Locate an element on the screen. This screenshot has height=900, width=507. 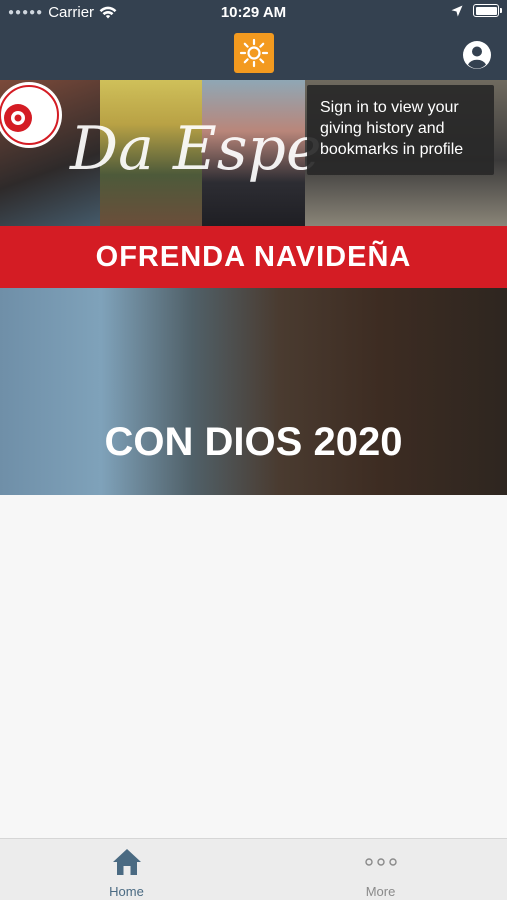
banner-red-band: OFRENDA NAVIDEÑA is located at coordinates (253, 257).